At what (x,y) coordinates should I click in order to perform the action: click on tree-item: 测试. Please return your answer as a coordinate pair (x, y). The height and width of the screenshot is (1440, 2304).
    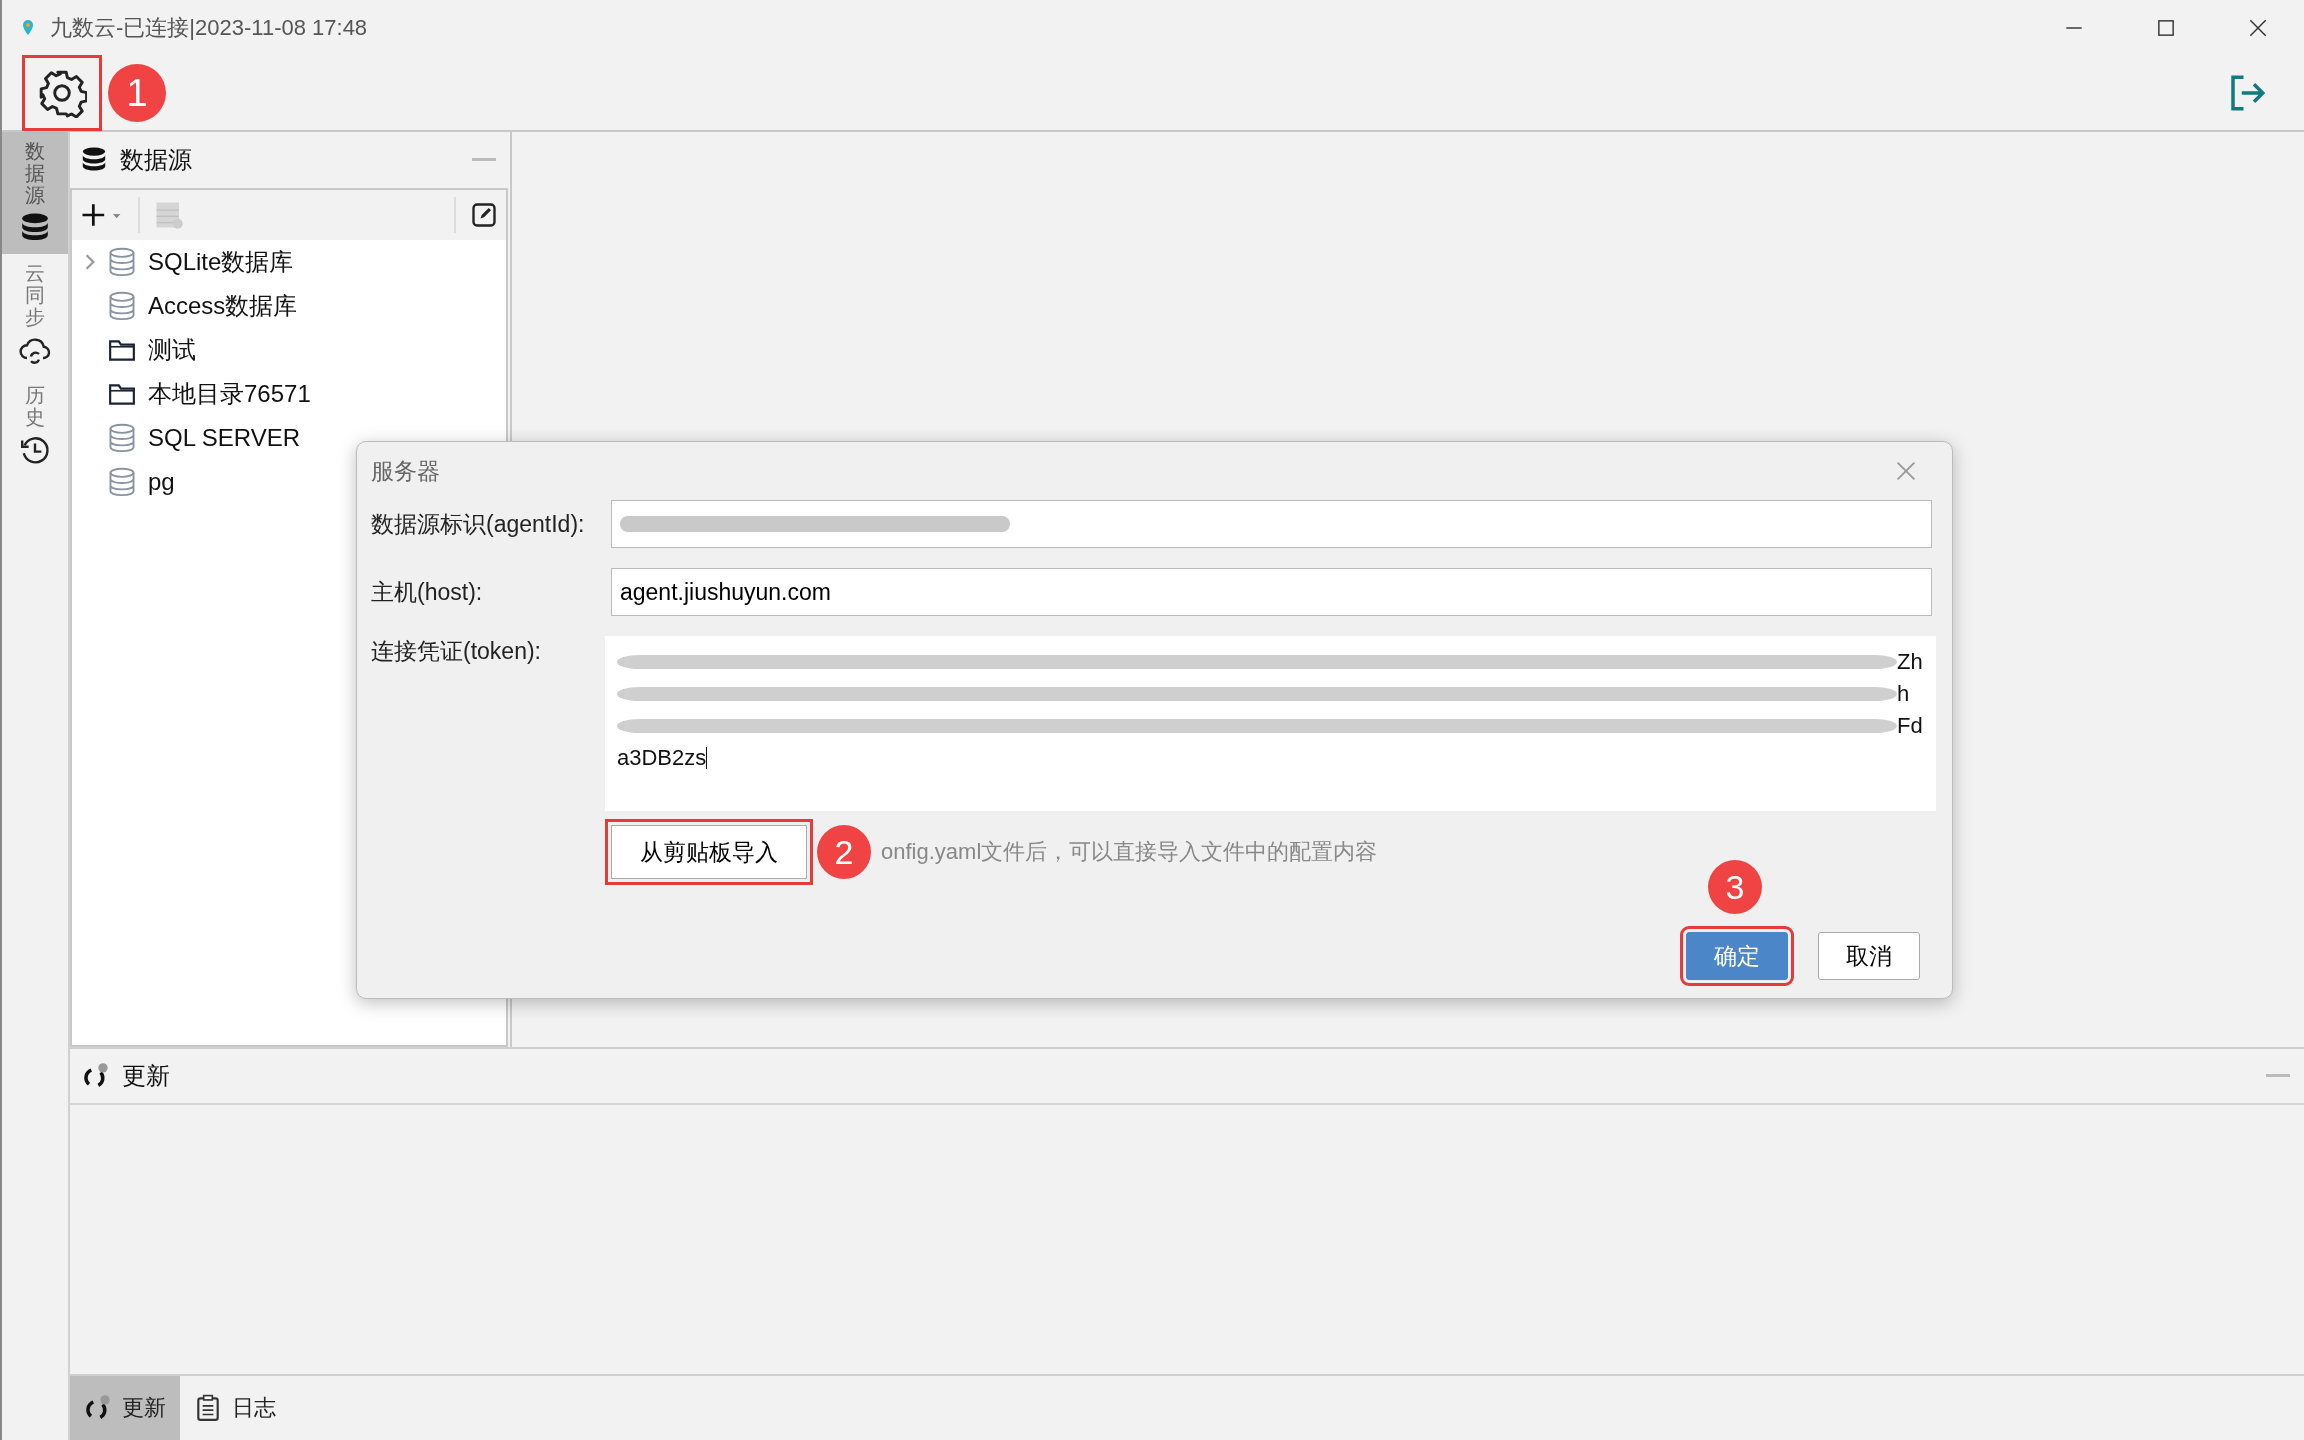
    Looking at the image, I should click on (289, 350).